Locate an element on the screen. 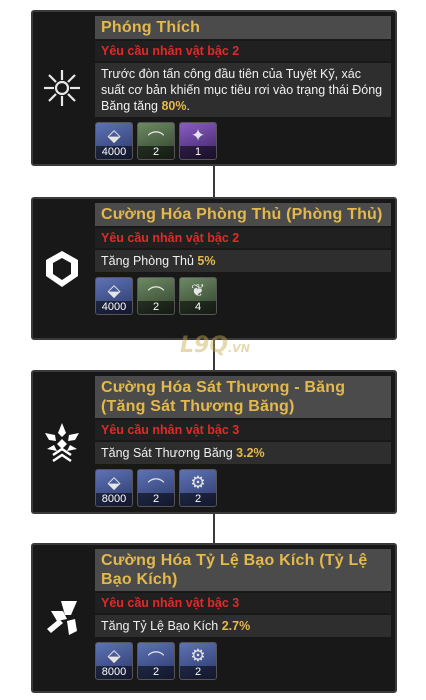  skill-value: 3.2% is located at coordinates (250, 453).